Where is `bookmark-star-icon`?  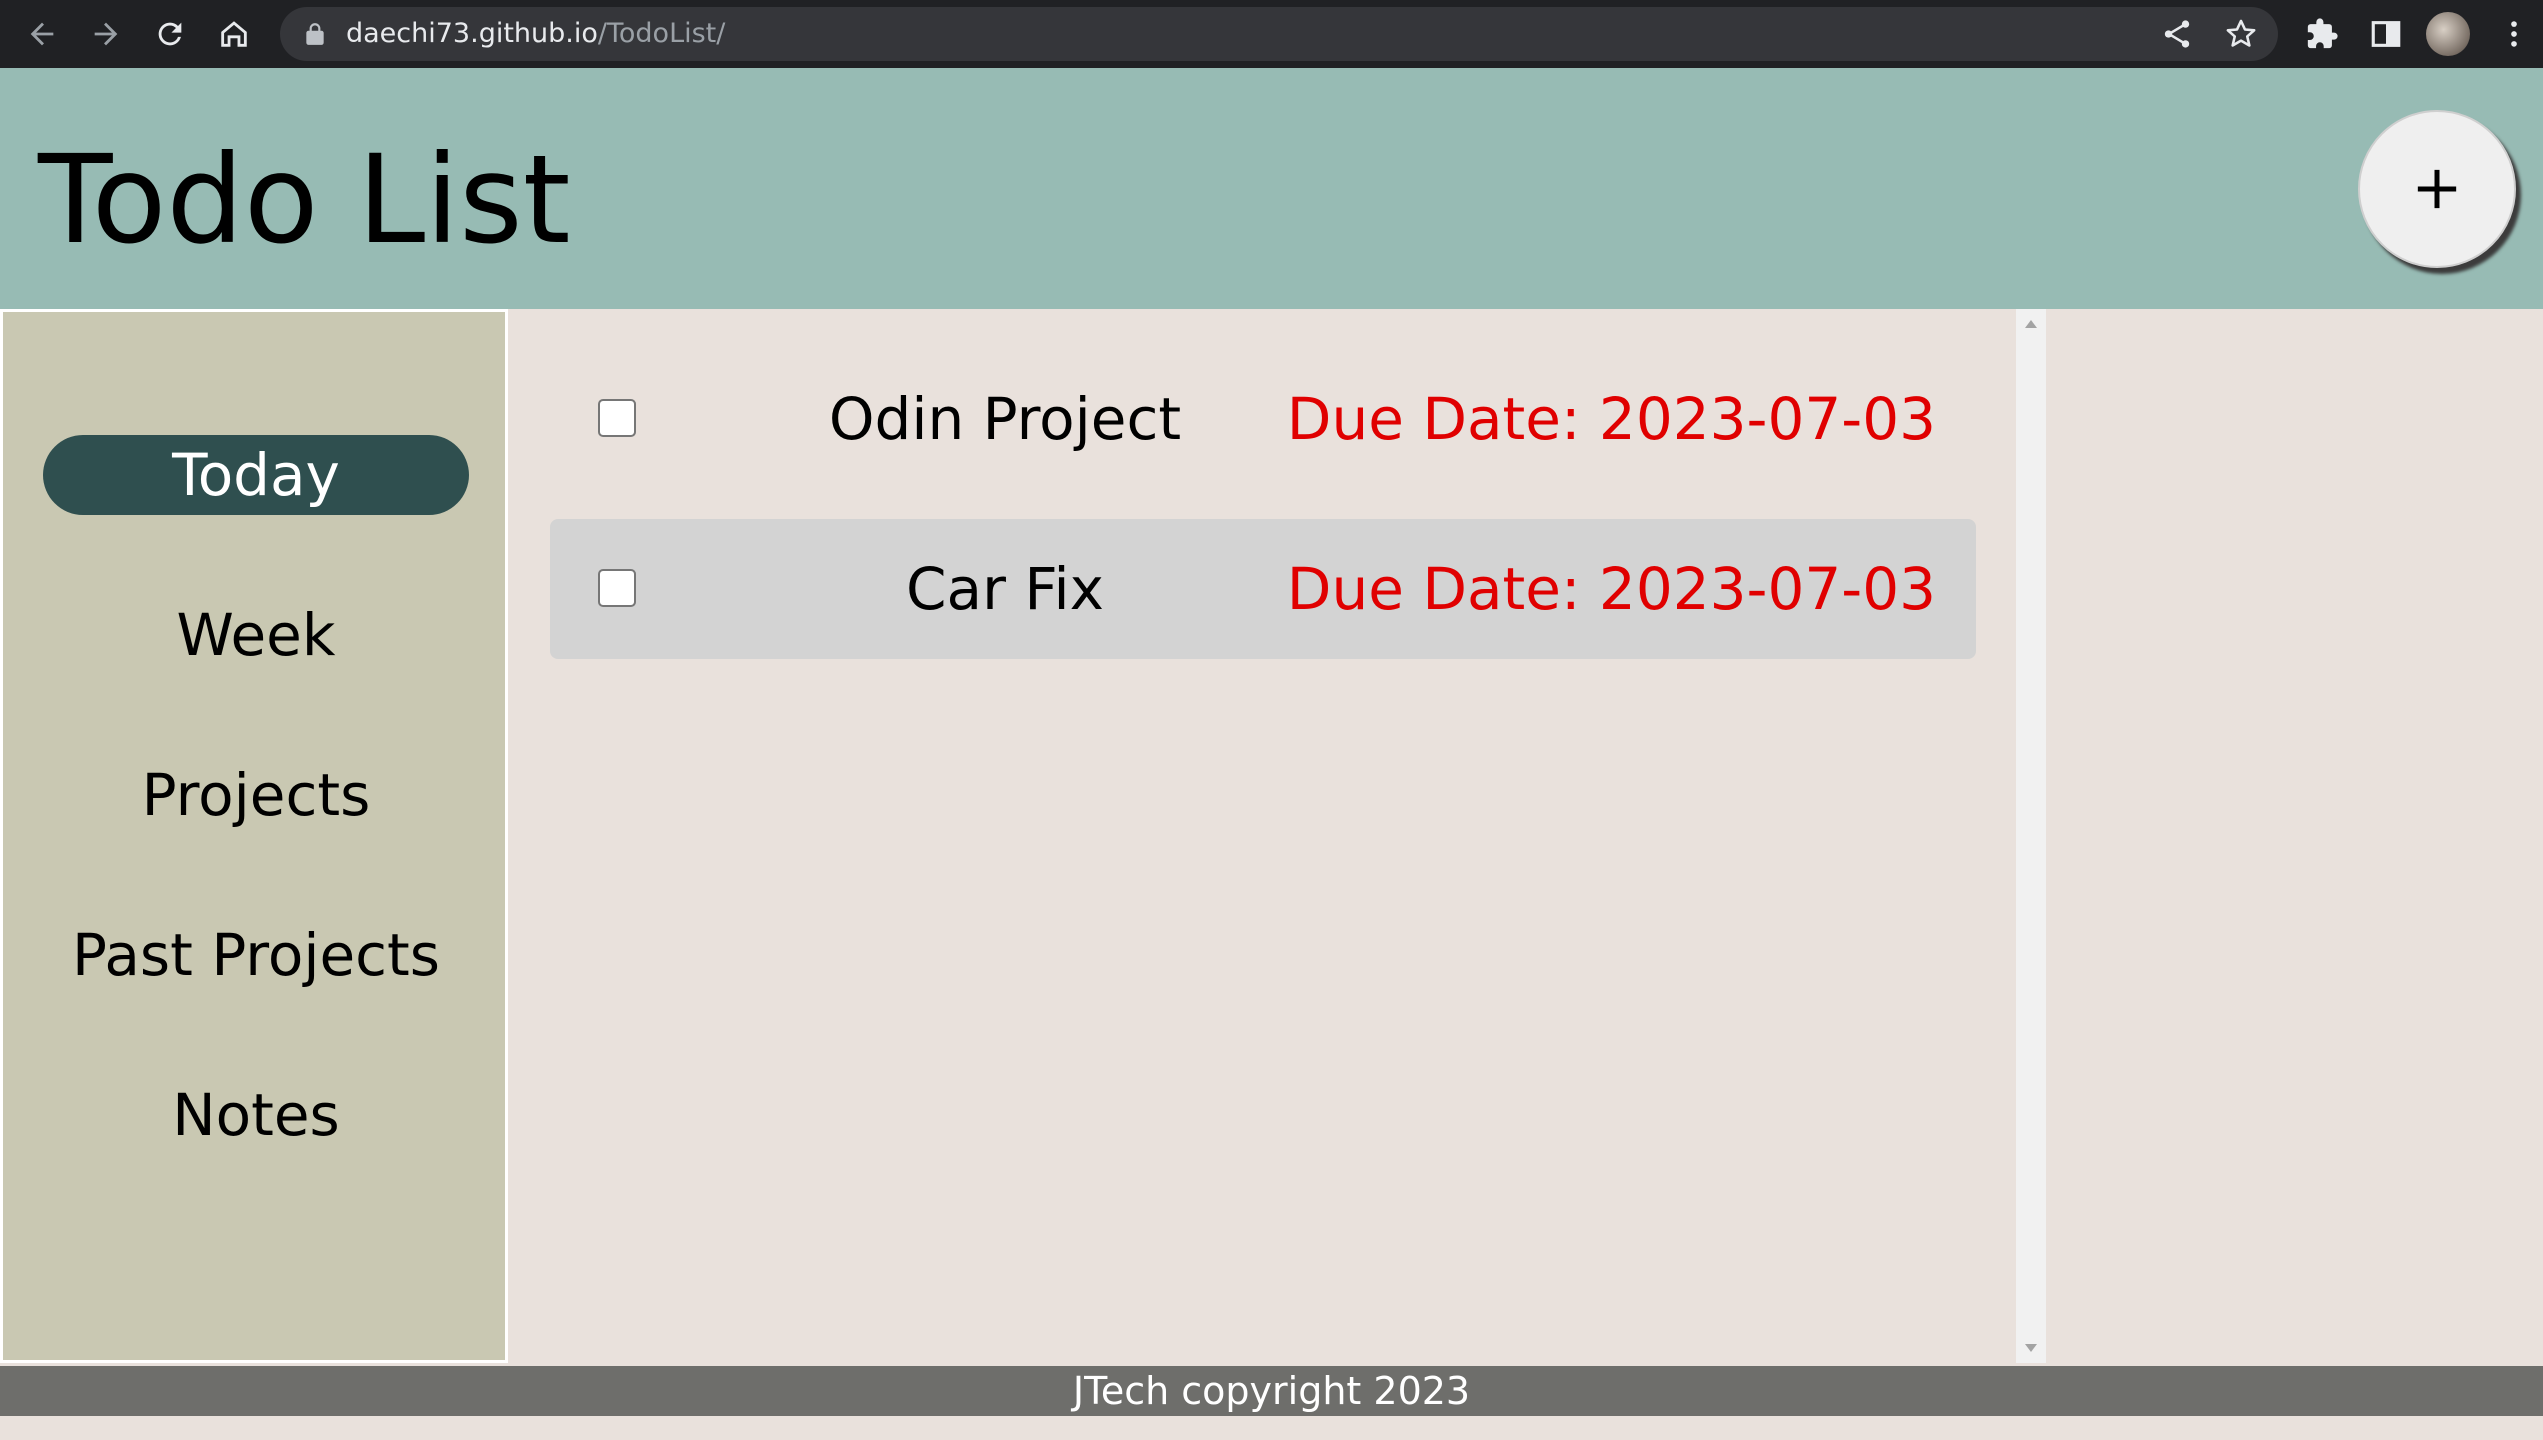
bookmark-star-icon is located at coordinates (2241, 34).